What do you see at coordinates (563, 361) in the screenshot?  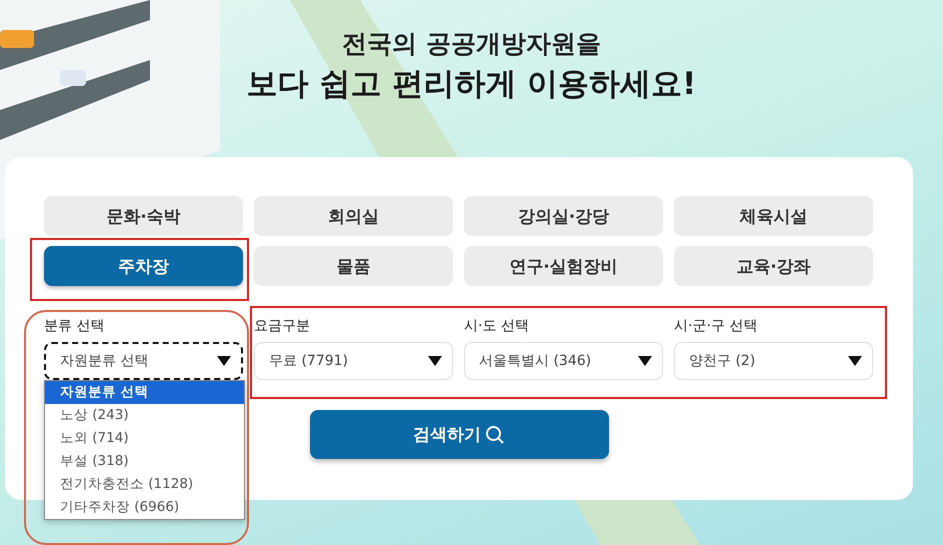 I see `select-field: 서울특별시 (346)` at bounding box center [563, 361].